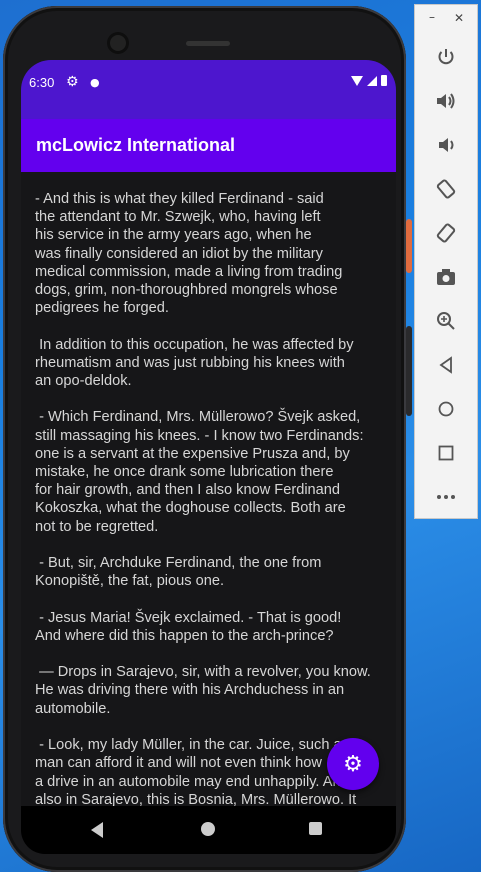  What do you see at coordinates (118, 43) in the screenshot?
I see `front-camera` at bounding box center [118, 43].